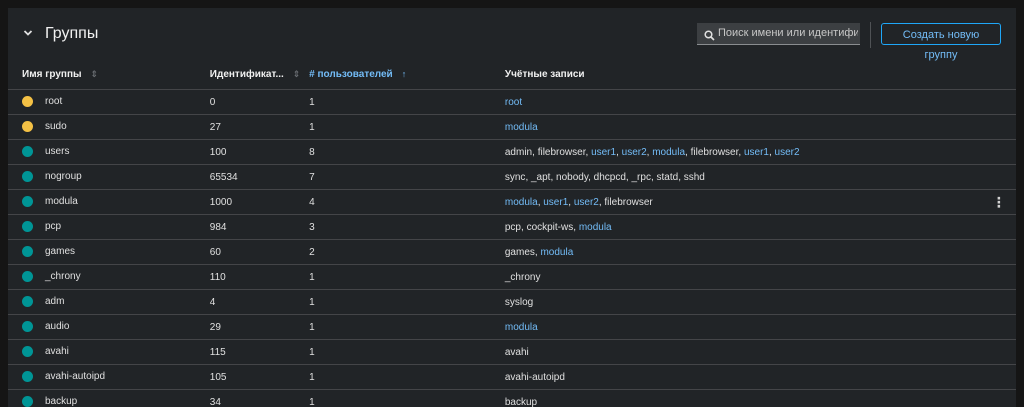 The height and width of the screenshot is (407, 1024). I want to click on search-box, so click(778, 34).